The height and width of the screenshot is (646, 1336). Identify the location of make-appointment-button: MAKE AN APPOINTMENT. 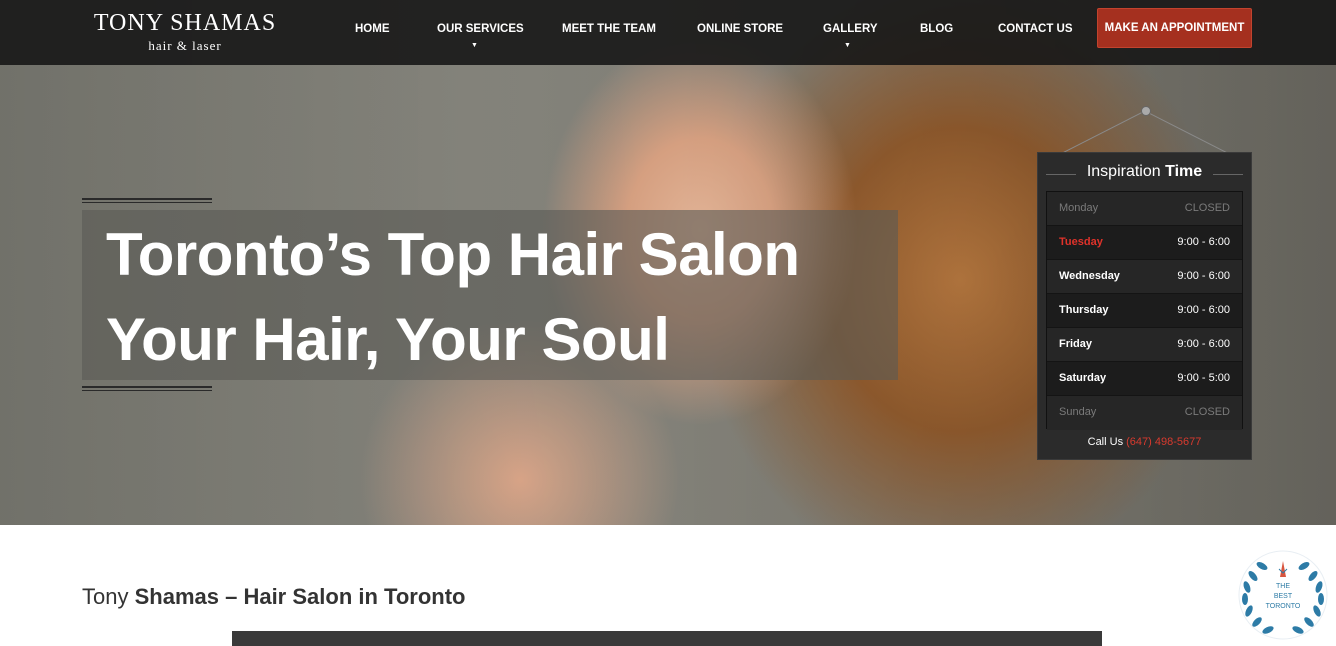
(1174, 28).